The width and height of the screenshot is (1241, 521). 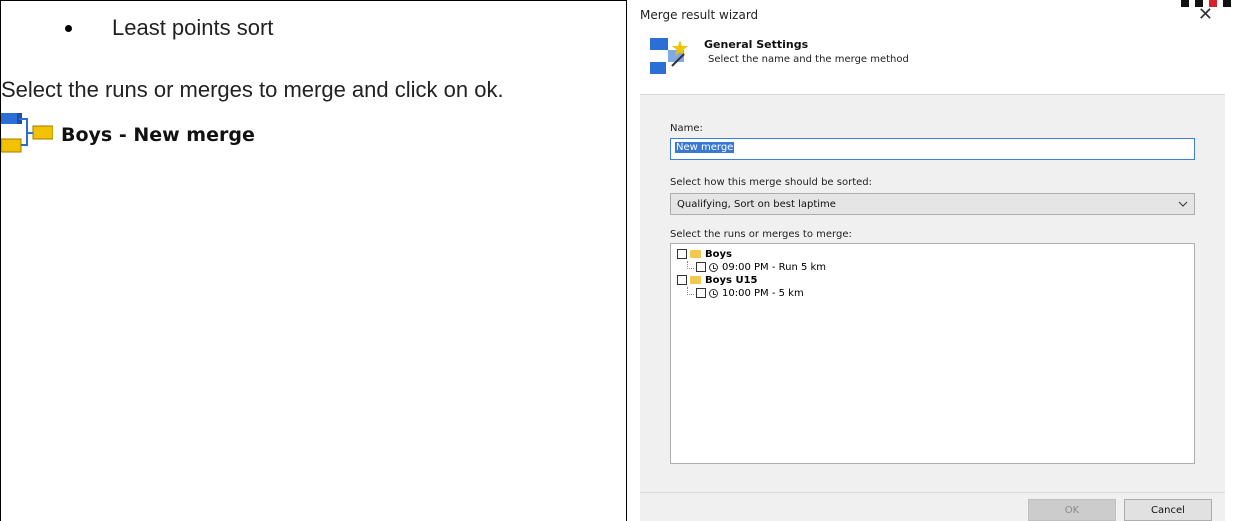 I want to click on corner-decoration, so click(x=1211, y=4).